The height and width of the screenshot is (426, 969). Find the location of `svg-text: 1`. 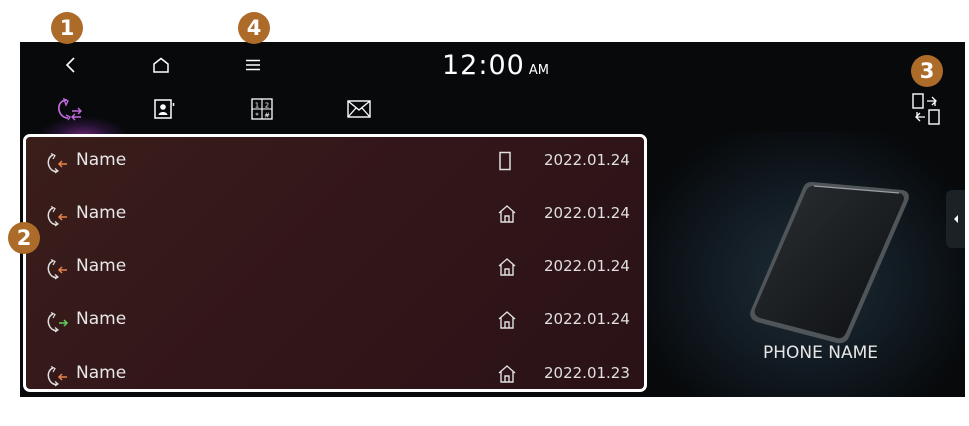

svg-text: 1 is located at coordinates (257, 106).